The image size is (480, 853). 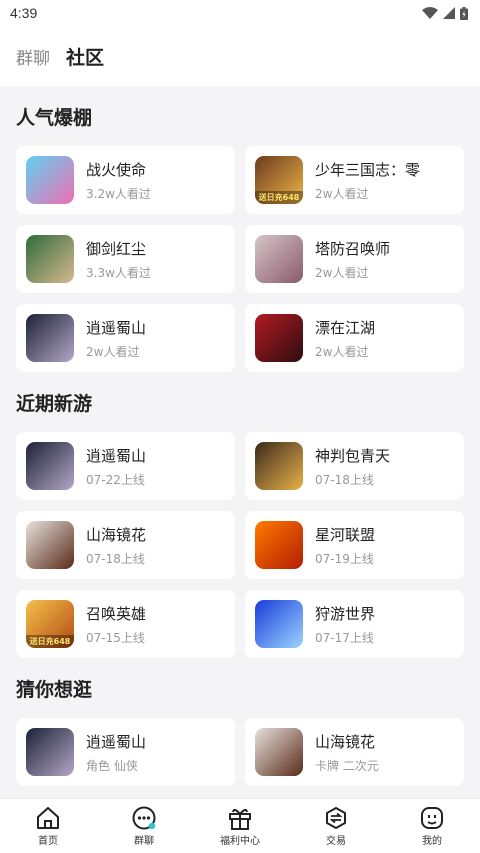 I want to click on status-icons, so click(x=445, y=13).